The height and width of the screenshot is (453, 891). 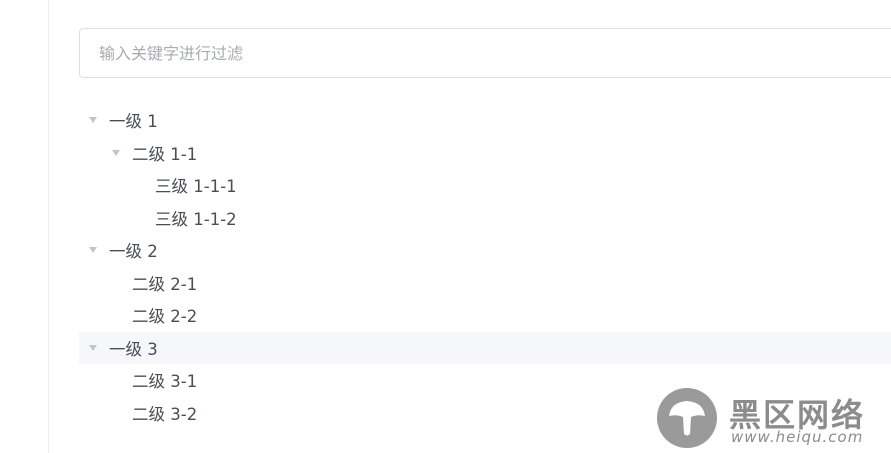 What do you see at coordinates (165, 284) in the screenshot?
I see `tree-node-label: 二级 2-1` at bounding box center [165, 284].